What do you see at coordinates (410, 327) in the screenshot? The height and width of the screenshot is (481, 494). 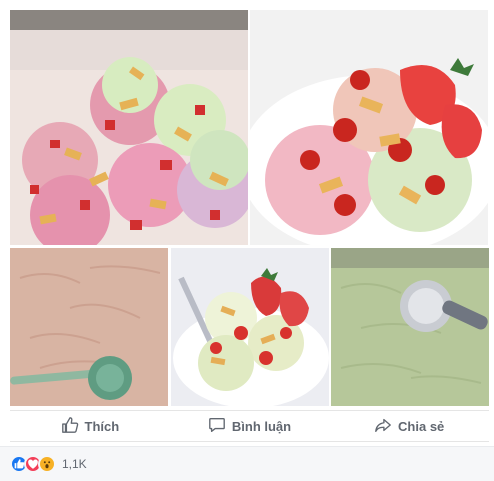 I see `photo-green-ice-cream-scoop` at bounding box center [410, 327].